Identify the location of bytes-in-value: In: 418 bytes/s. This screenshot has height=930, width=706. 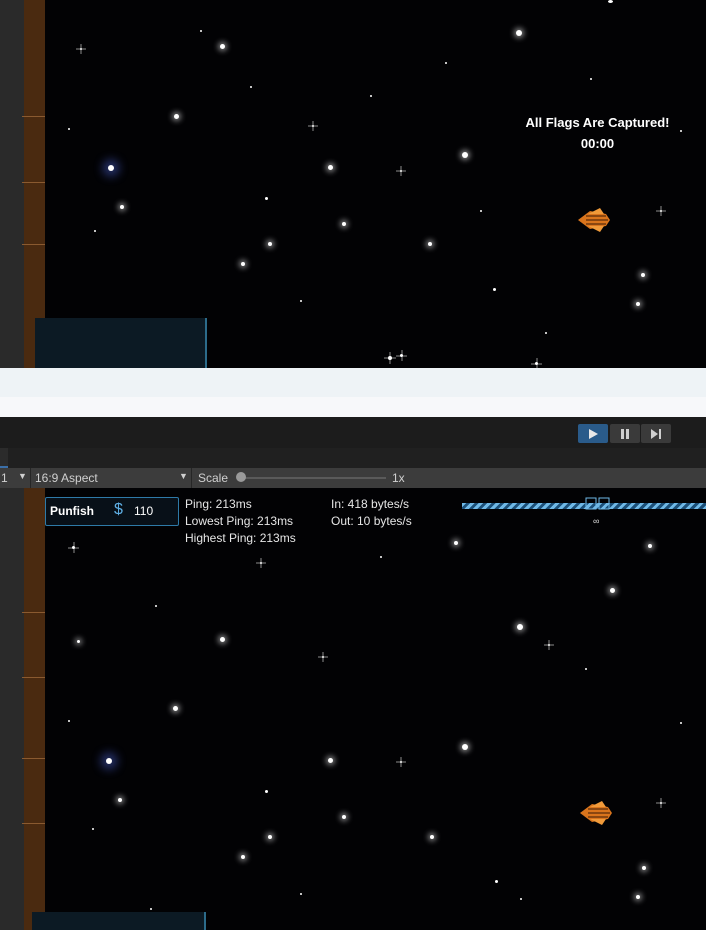
(370, 504).